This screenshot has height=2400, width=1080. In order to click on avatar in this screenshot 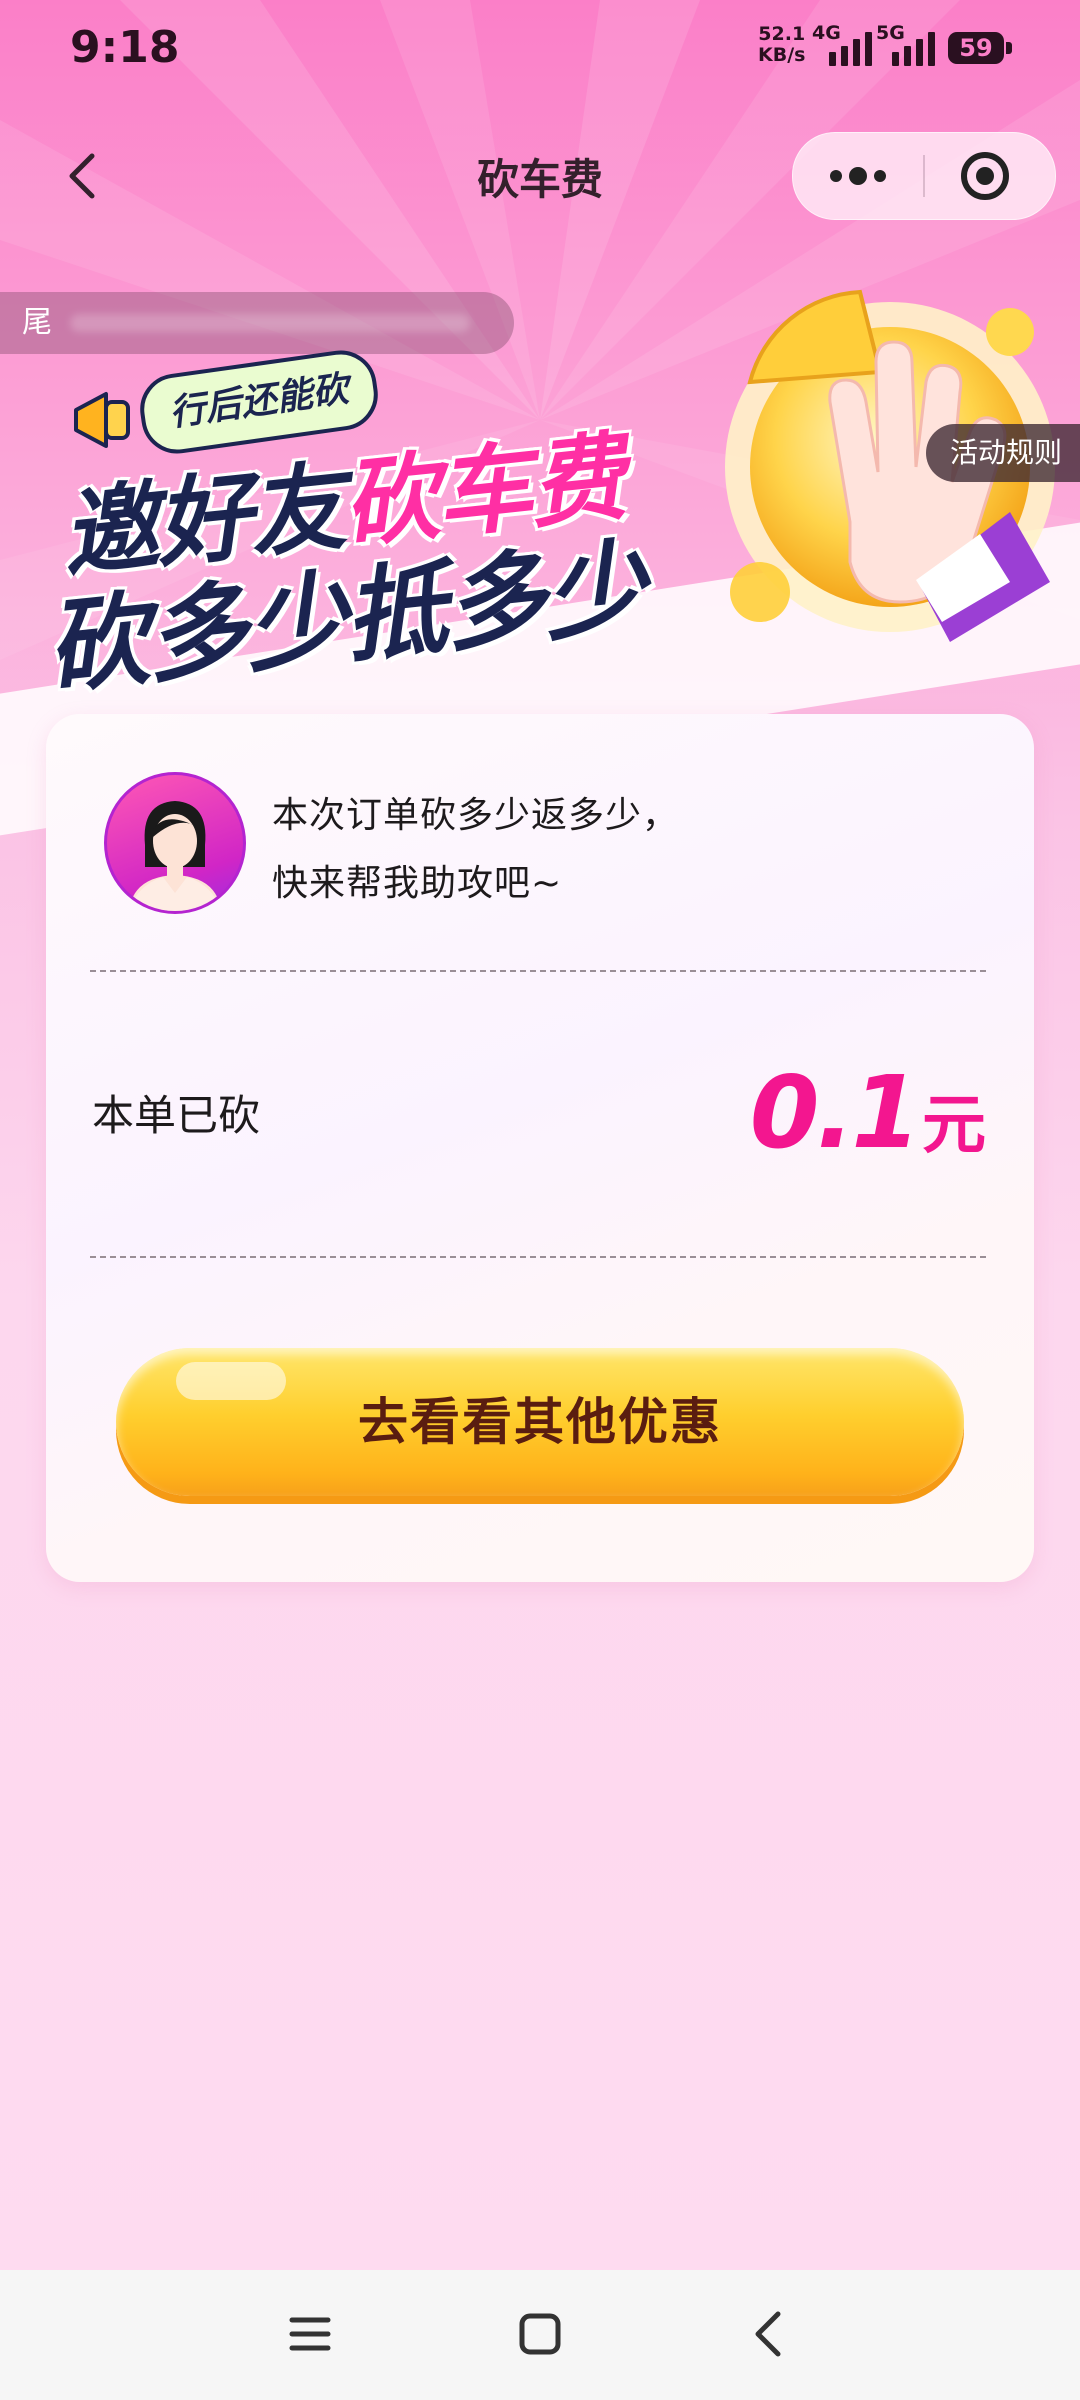, I will do `click(175, 843)`.